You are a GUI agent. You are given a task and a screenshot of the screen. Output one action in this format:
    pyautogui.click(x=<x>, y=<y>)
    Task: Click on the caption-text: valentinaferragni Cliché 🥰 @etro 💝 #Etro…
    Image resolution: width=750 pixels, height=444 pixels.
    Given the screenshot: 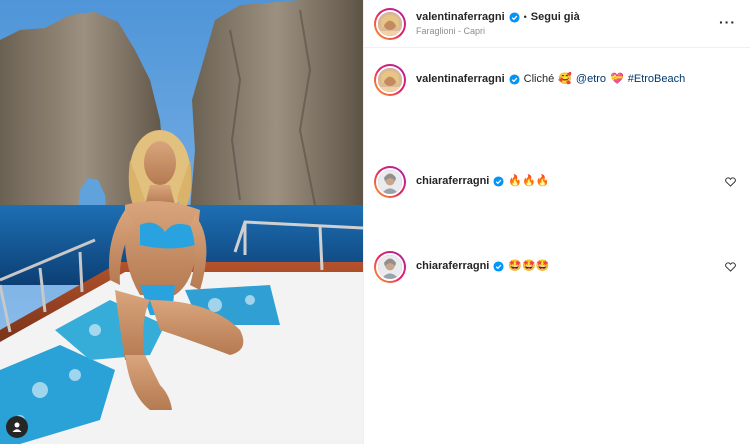 What is the action you would take?
    pyautogui.click(x=550, y=79)
    